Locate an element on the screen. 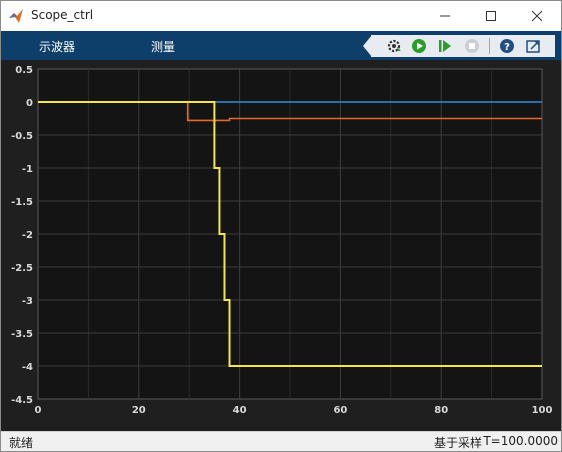 The width and height of the screenshot is (562, 452). help-button: ? is located at coordinates (507, 46).